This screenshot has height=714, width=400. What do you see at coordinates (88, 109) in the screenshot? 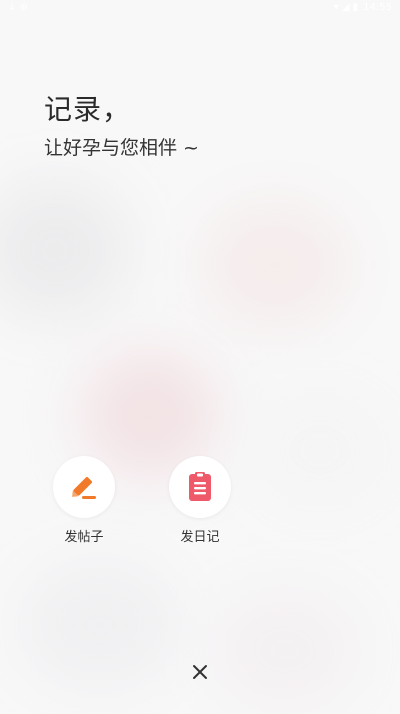
I see `page-title: 记录，` at bounding box center [88, 109].